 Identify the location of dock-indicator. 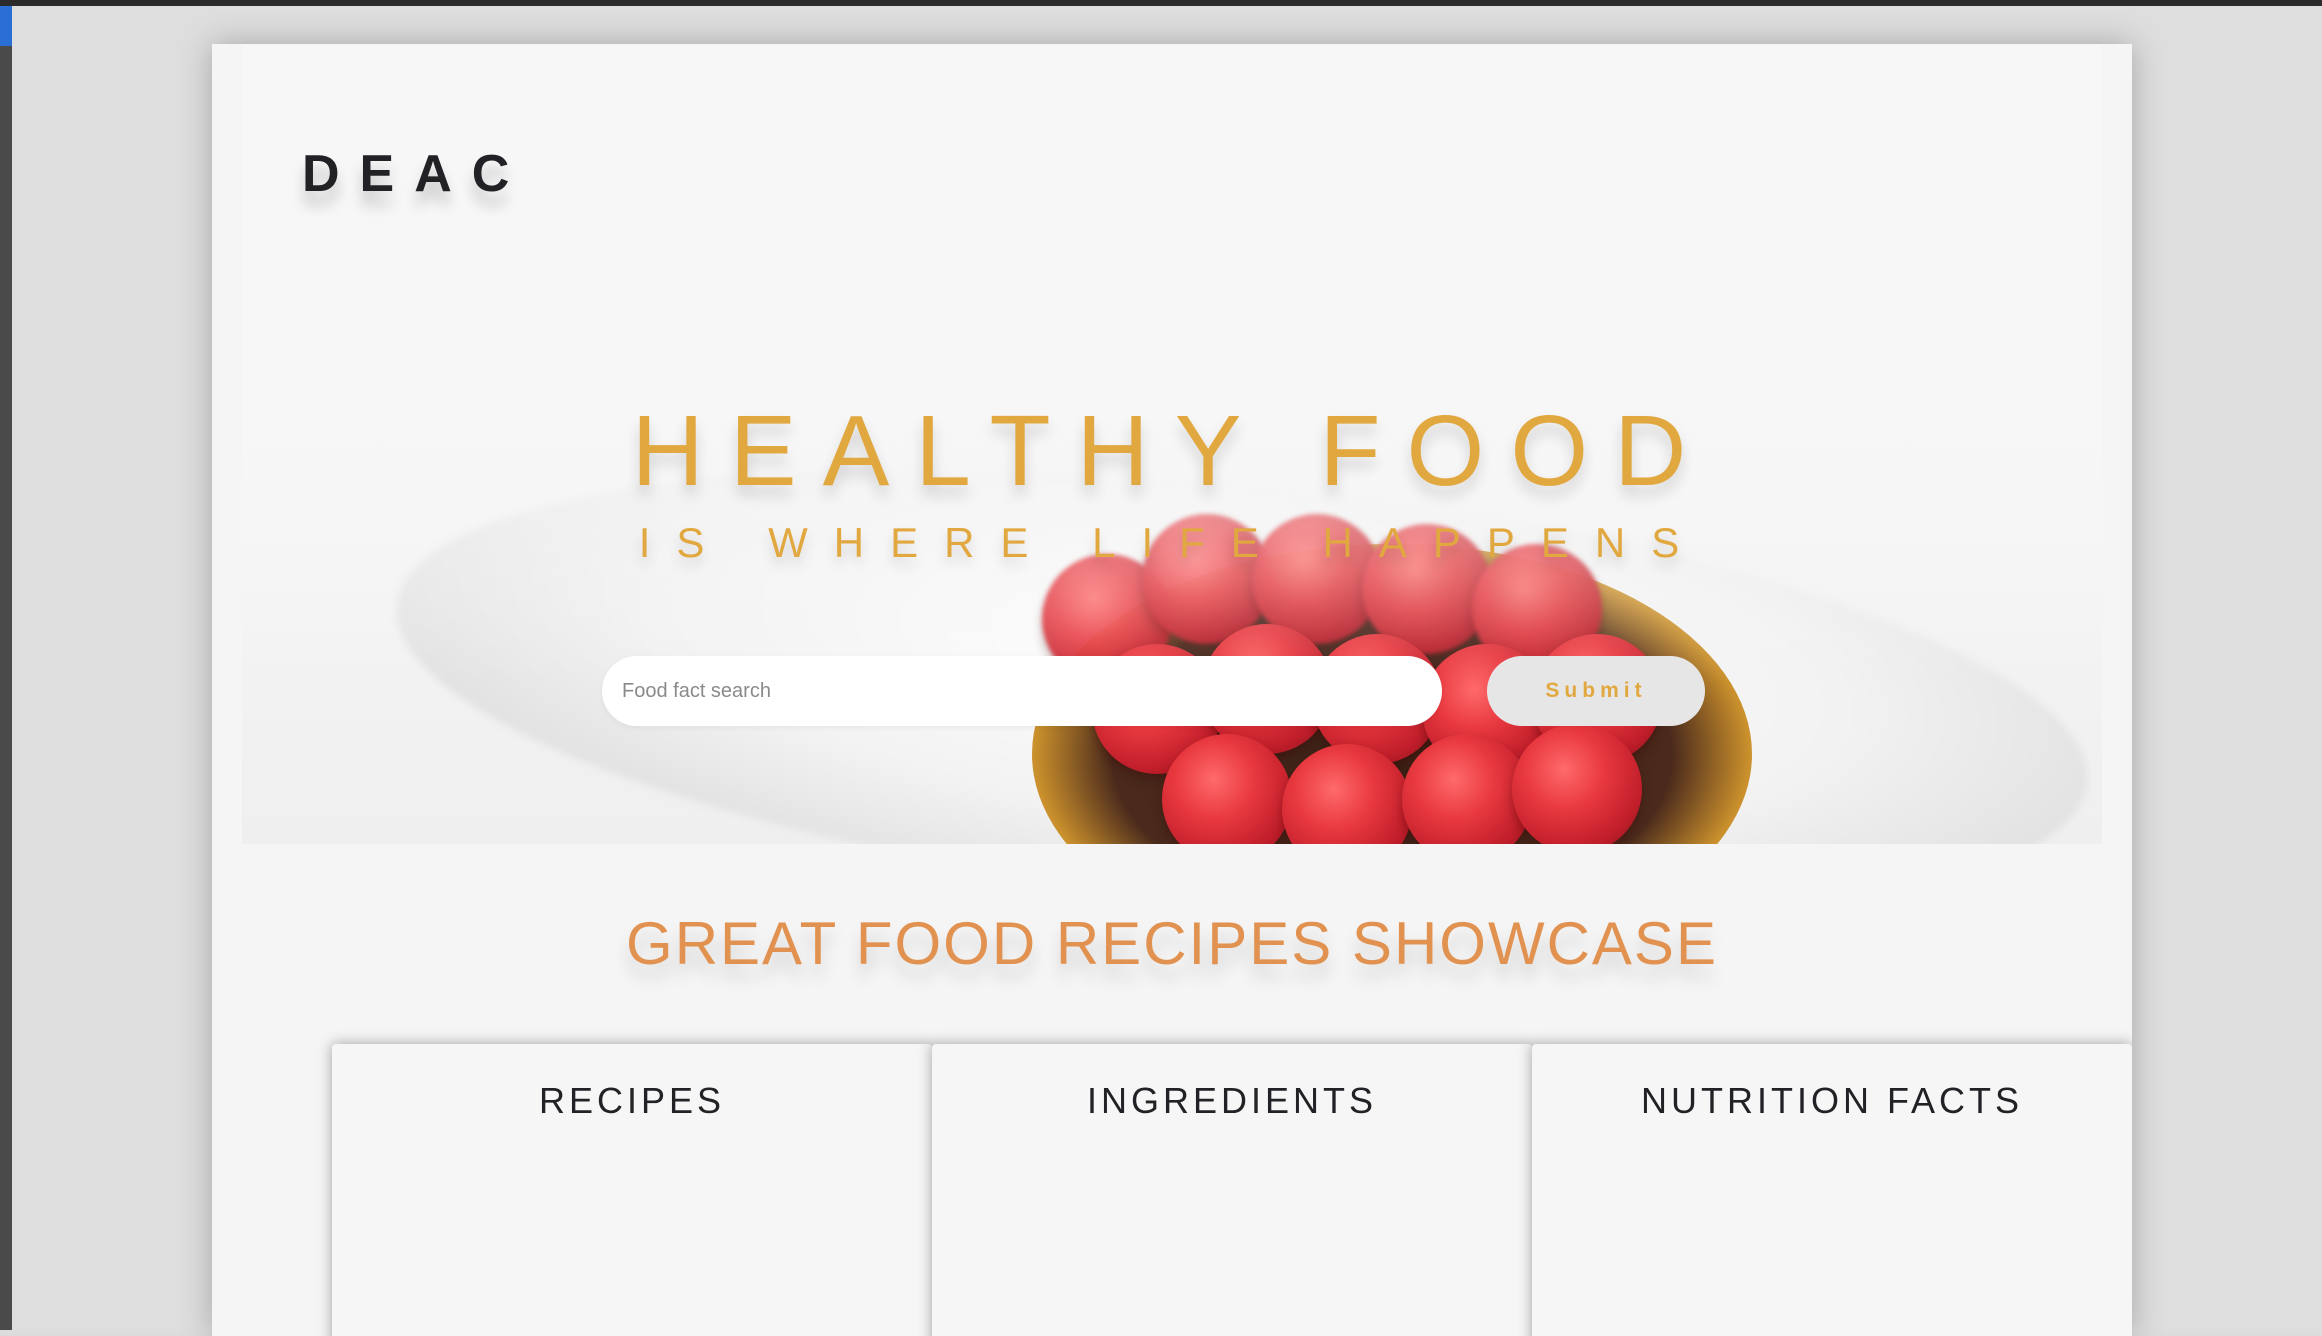
(6, 26).